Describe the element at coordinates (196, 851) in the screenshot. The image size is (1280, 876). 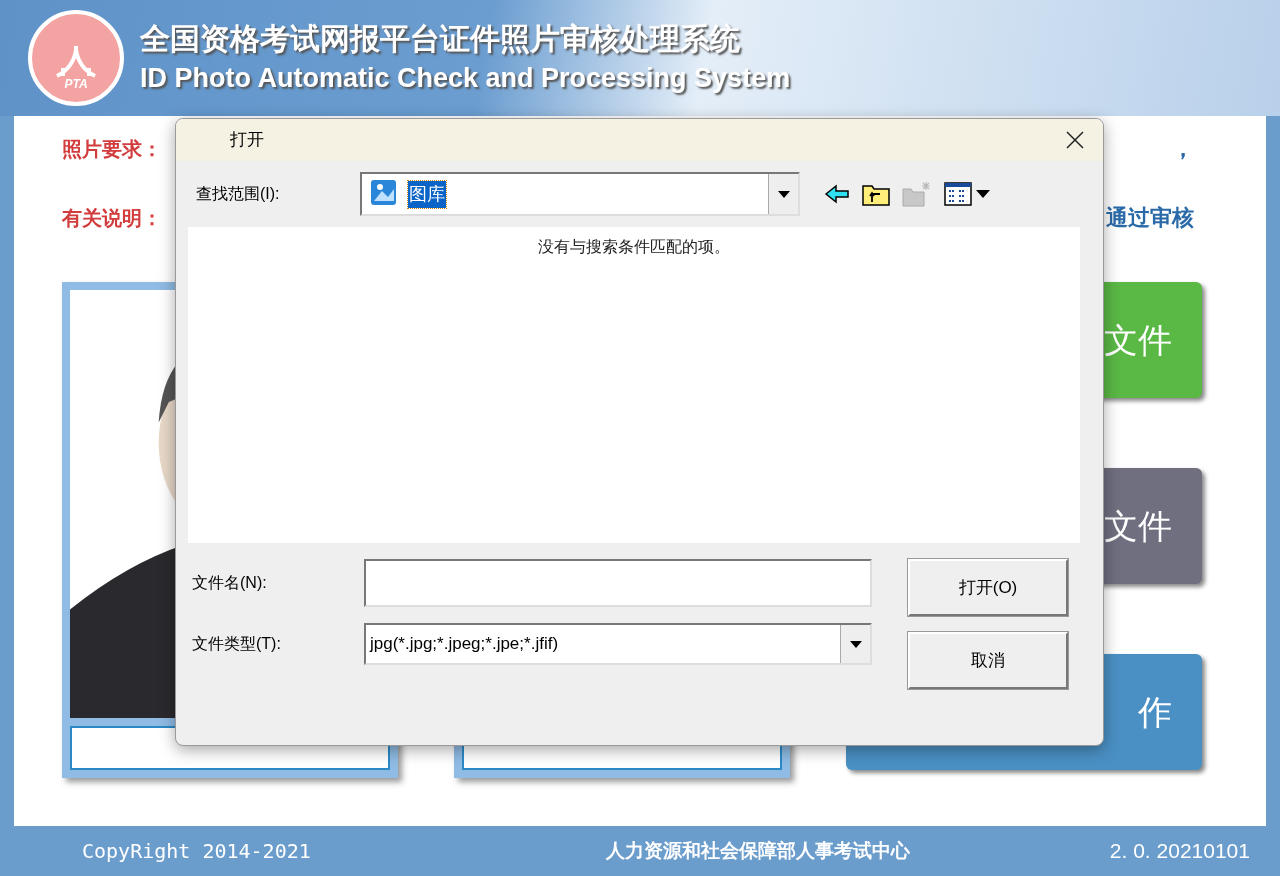
I see `copyright: CopyRight 2014-2021` at that location.